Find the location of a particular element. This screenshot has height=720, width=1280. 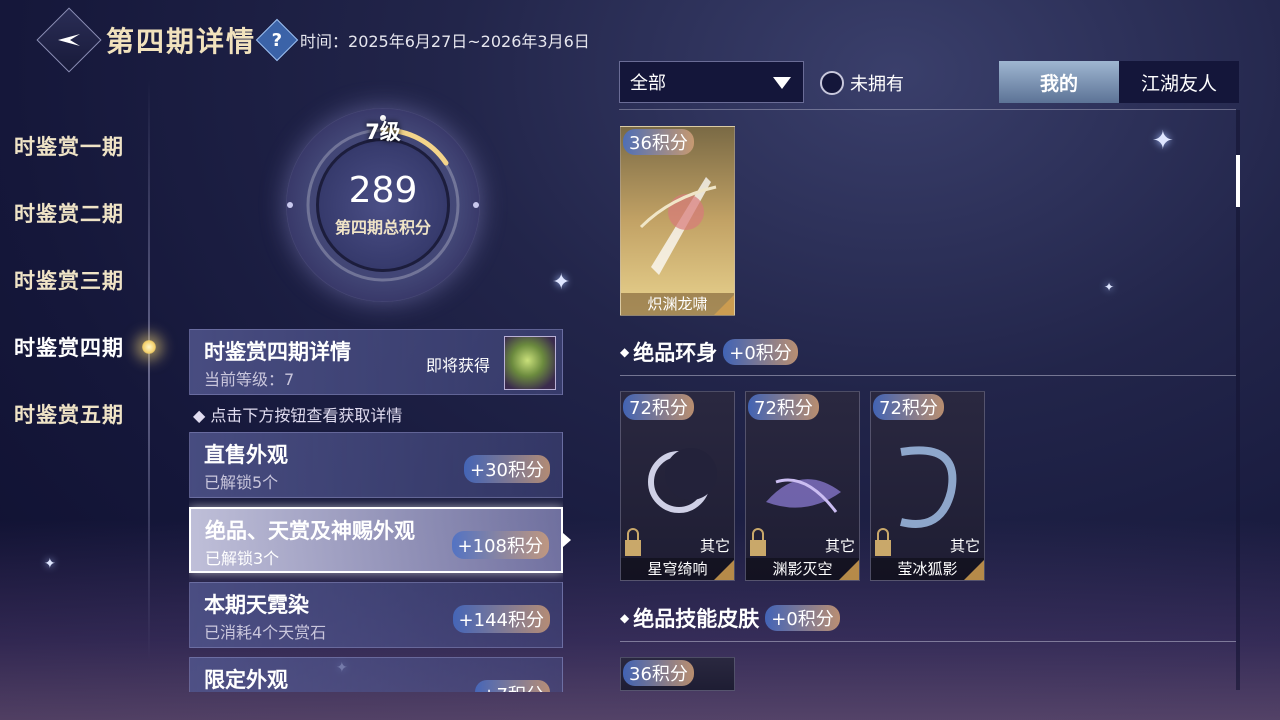

nav-item-label: 时鉴赏四期 is located at coordinates (69, 347).